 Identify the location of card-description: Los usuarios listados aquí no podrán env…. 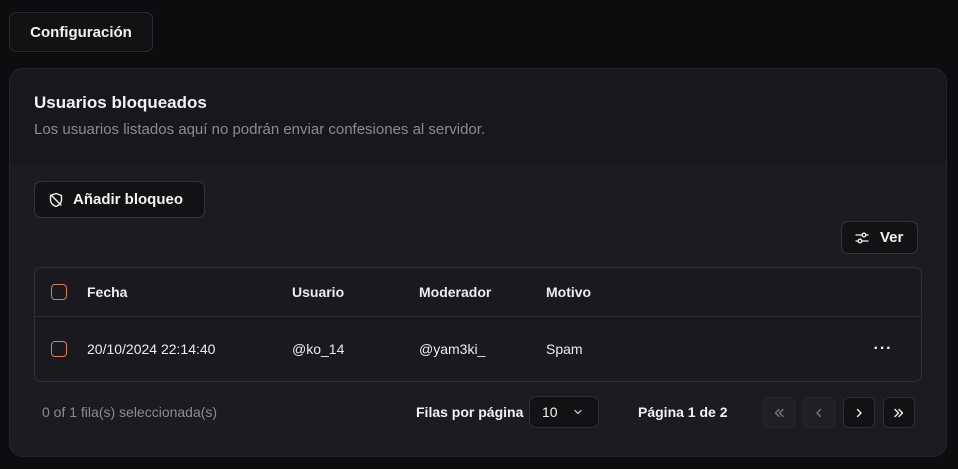
(260, 129).